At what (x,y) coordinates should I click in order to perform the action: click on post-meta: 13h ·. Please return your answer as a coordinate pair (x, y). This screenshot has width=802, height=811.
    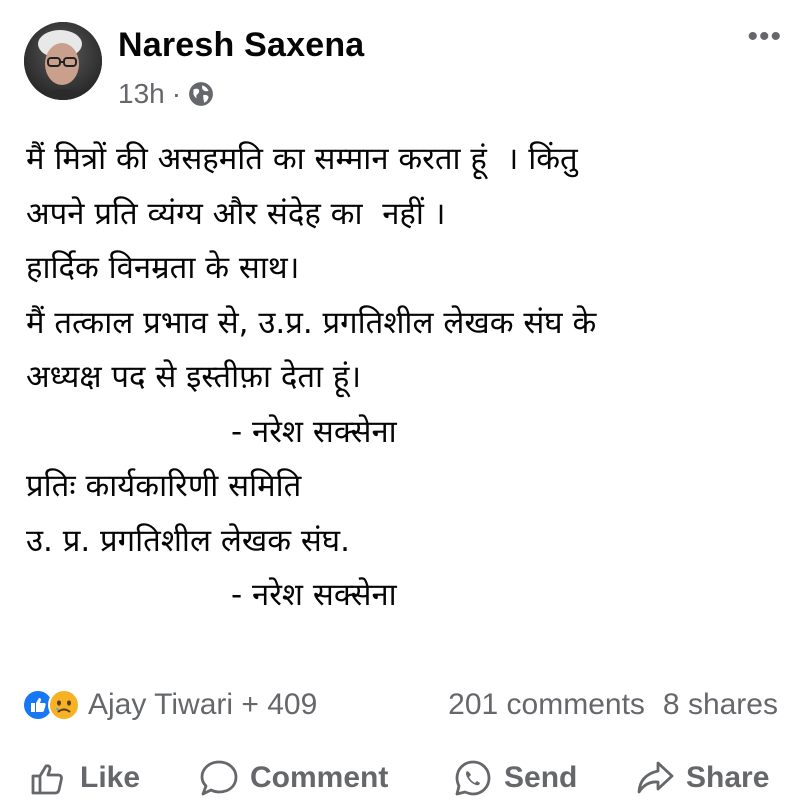
    Looking at the image, I should click on (166, 94).